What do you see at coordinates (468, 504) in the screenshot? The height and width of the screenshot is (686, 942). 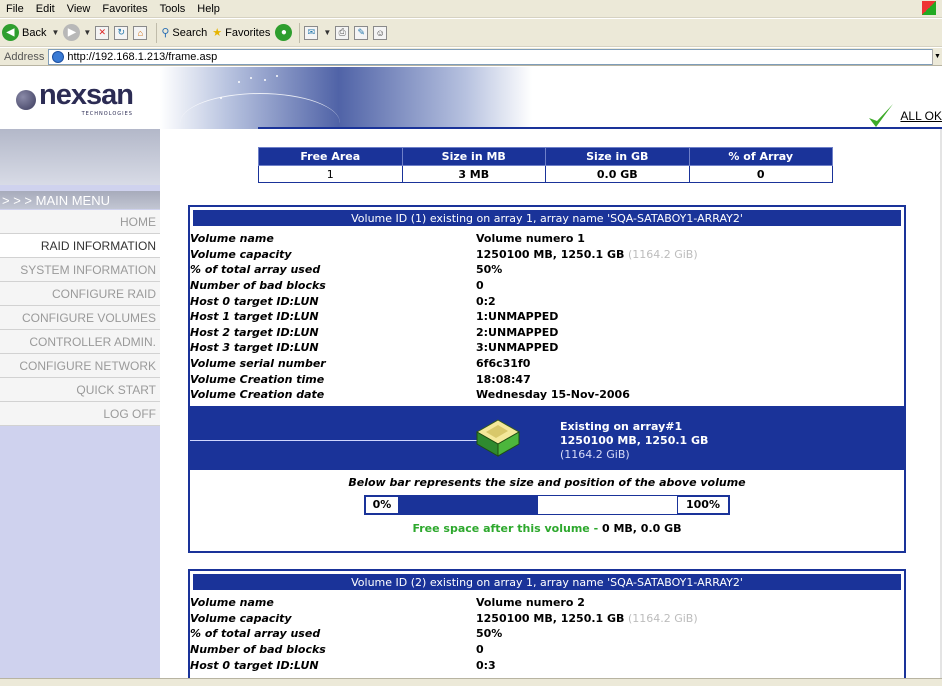 I see `bar-fill` at bounding box center [468, 504].